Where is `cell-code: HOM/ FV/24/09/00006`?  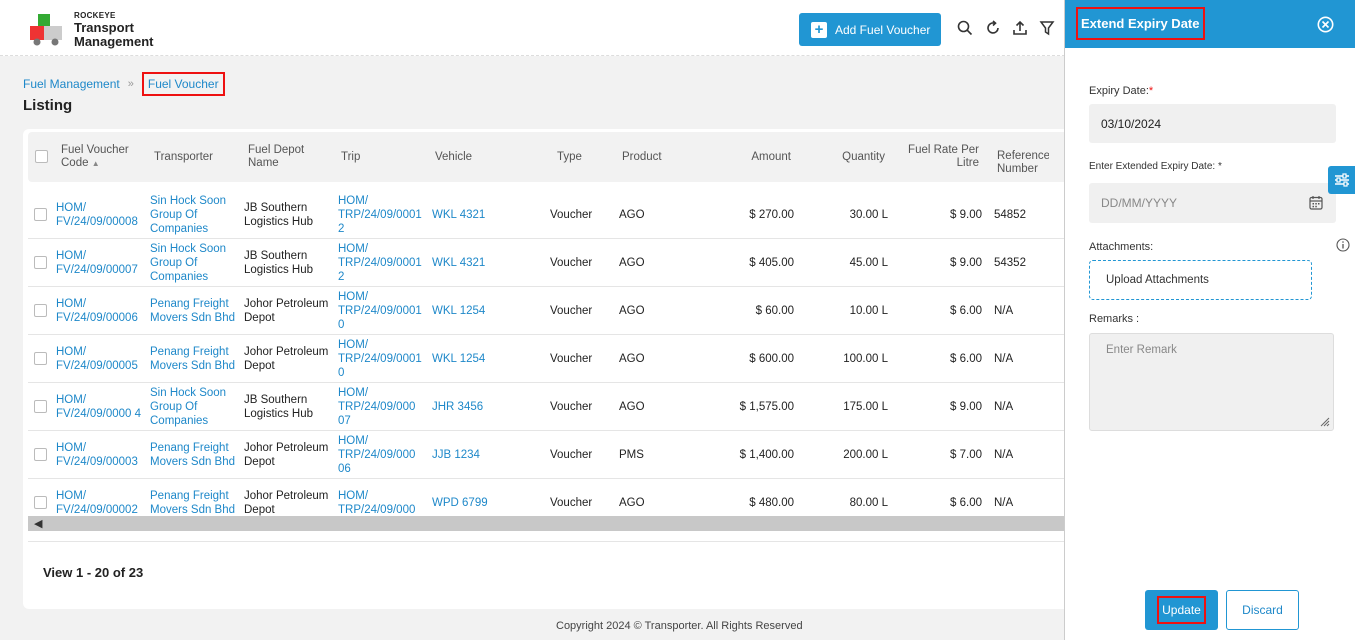 cell-code: HOM/ FV/24/09/00006 is located at coordinates (102, 311).